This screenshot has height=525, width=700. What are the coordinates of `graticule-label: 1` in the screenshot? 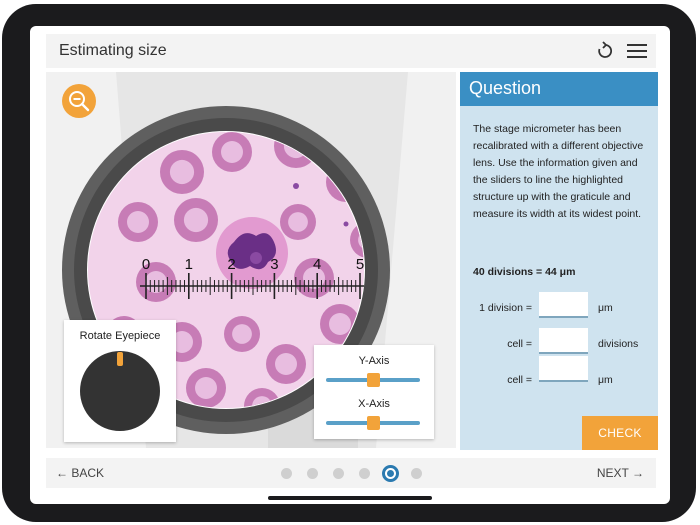 It's located at (189, 264).